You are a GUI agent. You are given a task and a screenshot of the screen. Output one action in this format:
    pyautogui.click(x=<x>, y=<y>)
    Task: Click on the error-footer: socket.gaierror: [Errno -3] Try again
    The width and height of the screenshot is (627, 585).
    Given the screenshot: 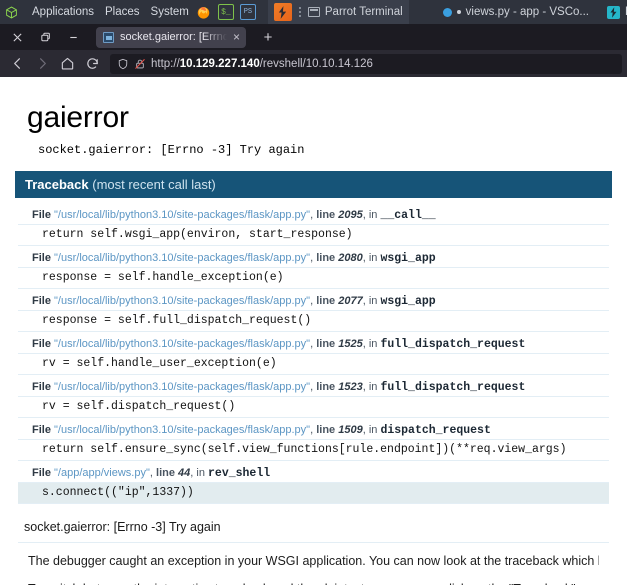 What is the action you would take?
    pyautogui.click(x=313, y=527)
    